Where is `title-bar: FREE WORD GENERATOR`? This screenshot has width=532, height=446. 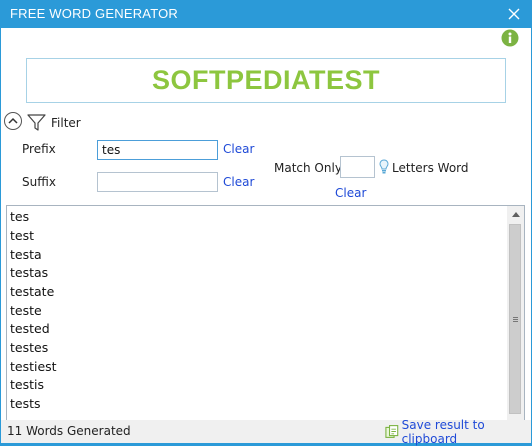 title-bar: FREE WORD GENERATOR is located at coordinates (266, 14).